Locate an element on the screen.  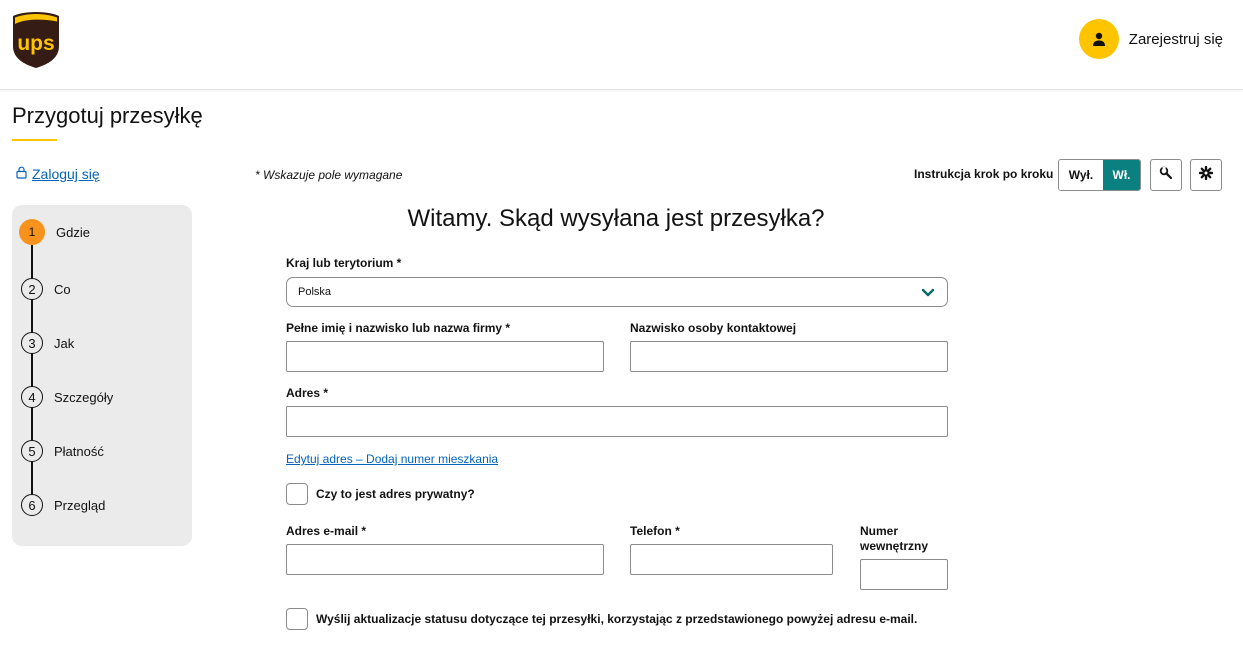
step-guide-toggle: Wył. Wł. is located at coordinates (1099, 175).